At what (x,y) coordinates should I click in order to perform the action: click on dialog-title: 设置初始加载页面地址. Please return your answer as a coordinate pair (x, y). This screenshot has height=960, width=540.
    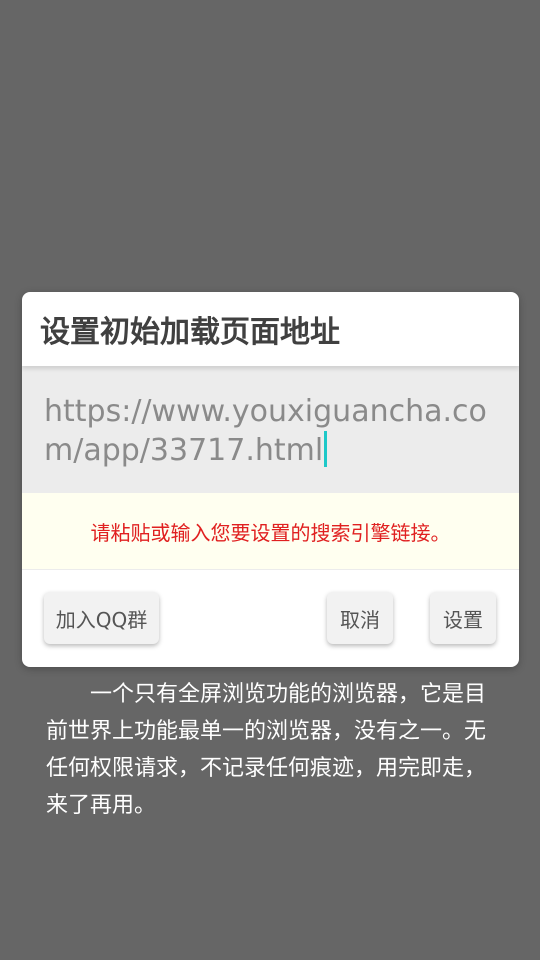
    Looking at the image, I should click on (270, 329).